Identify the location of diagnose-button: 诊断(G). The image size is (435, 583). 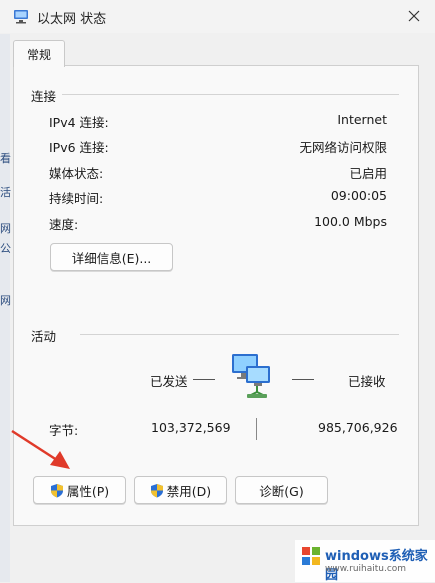
(281, 490).